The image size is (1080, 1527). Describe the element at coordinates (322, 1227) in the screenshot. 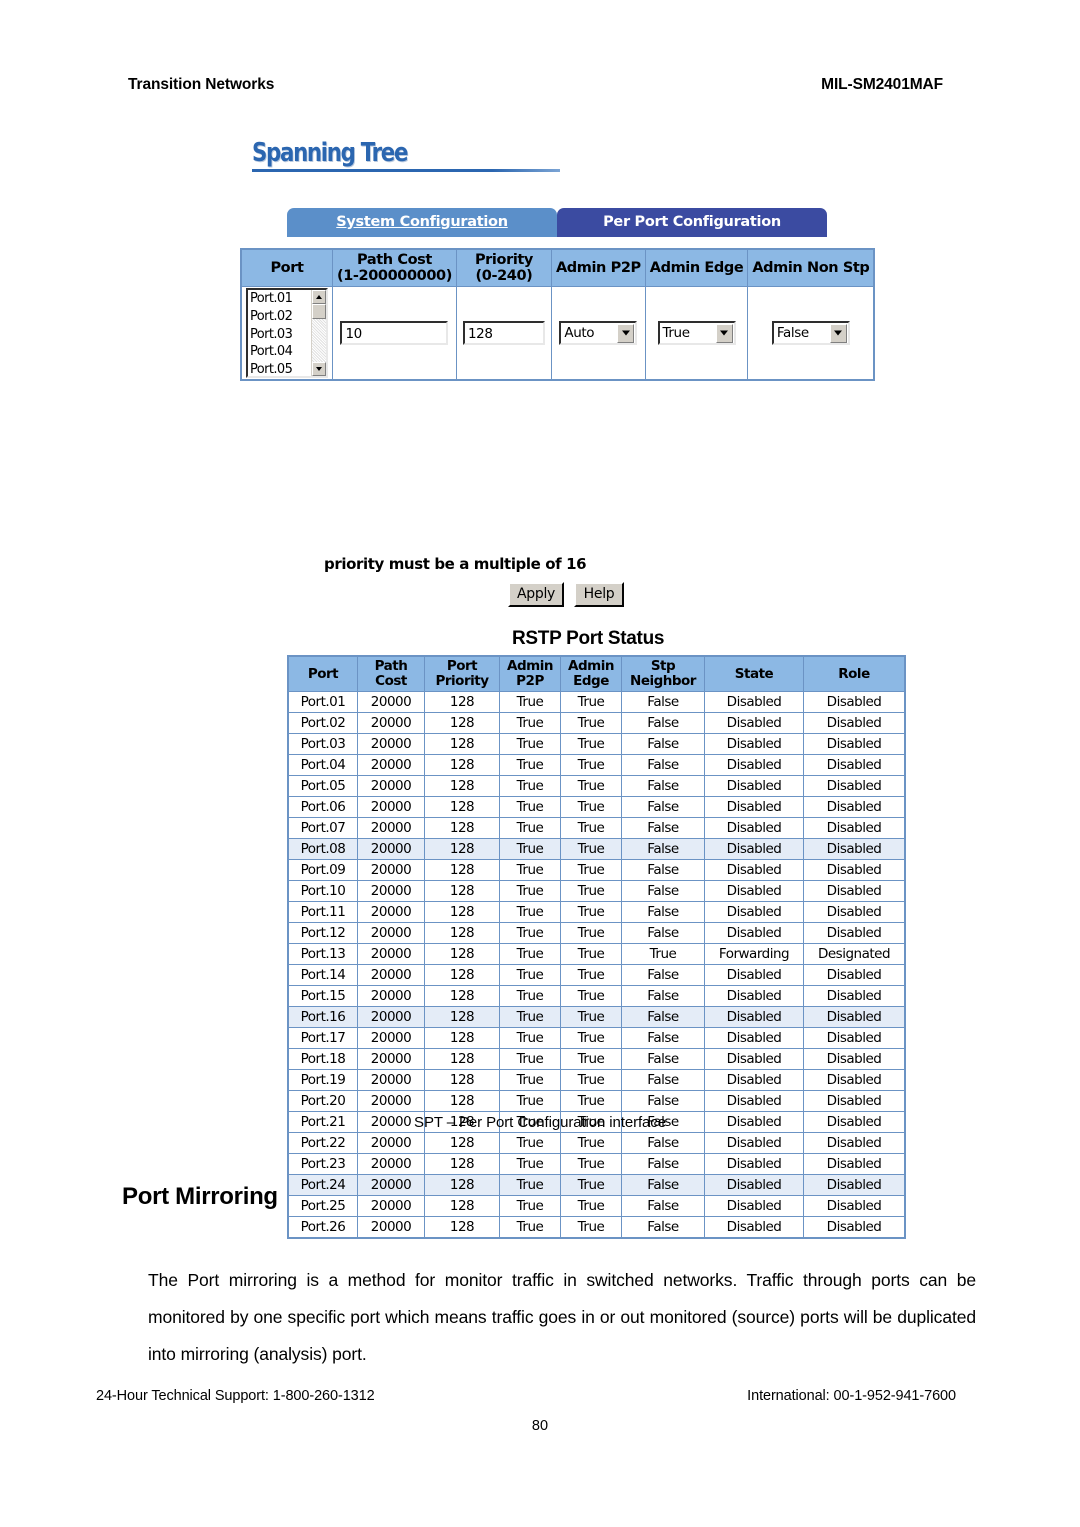

I see `rstp-cell-port: Port.26` at that location.